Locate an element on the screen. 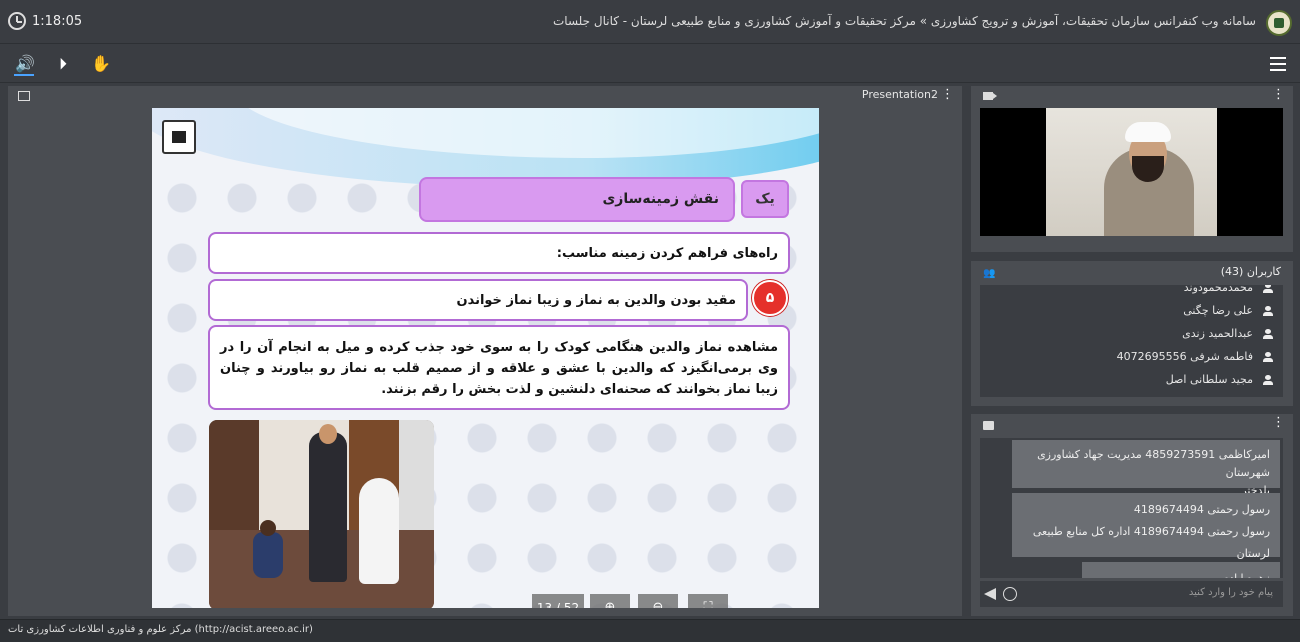 The width and height of the screenshot is (1300, 642). camera-panel: ⋮ is located at coordinates (1132, 169).